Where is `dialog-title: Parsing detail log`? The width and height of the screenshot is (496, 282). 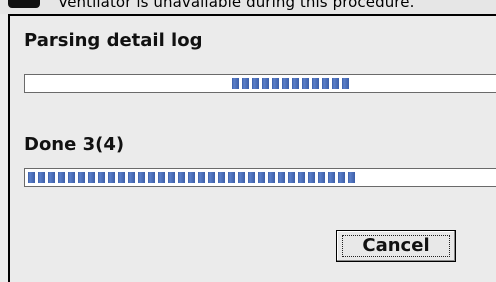 dialog-title: Parsing detail log is located at coordinates (113, 40).